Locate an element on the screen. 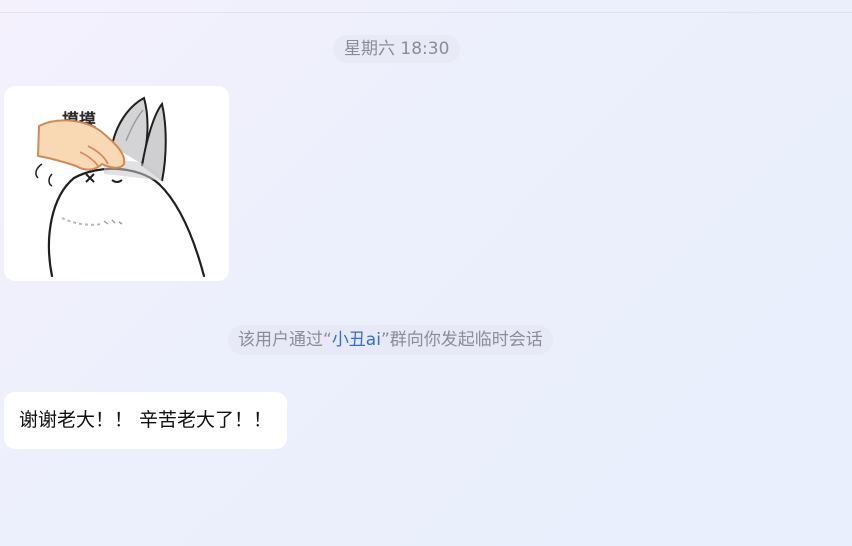 The height and width of the screenshot is (546, 852). sticker-message: 摸摸 is located at coordinates (116, 183).